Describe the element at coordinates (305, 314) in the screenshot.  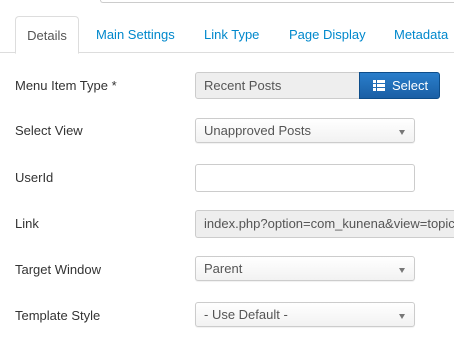
I see `template-style-dropdown: - Use Default -` at that location.